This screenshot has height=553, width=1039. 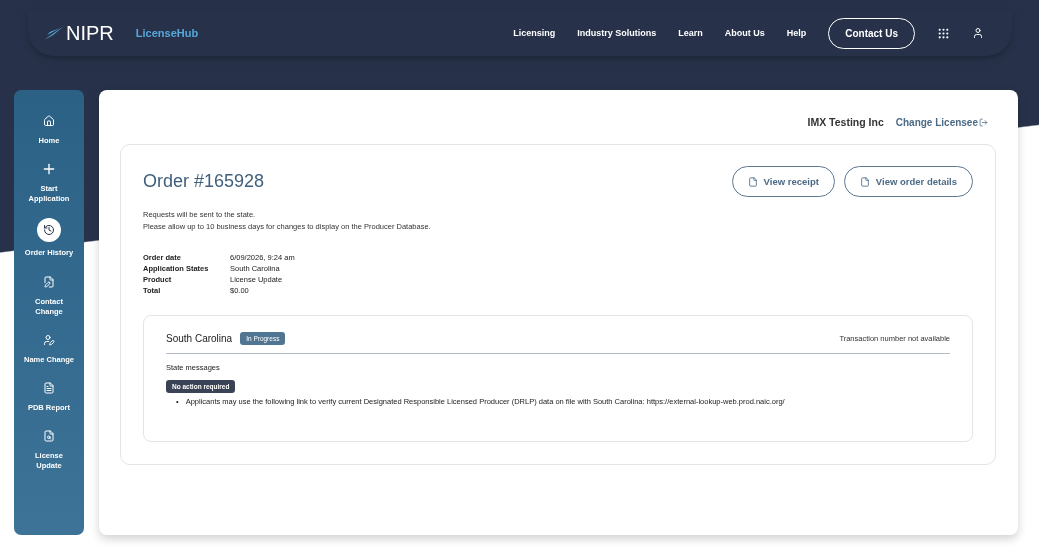 I want to click on nipr-logo: NIPR, so click(x=79, y=33).